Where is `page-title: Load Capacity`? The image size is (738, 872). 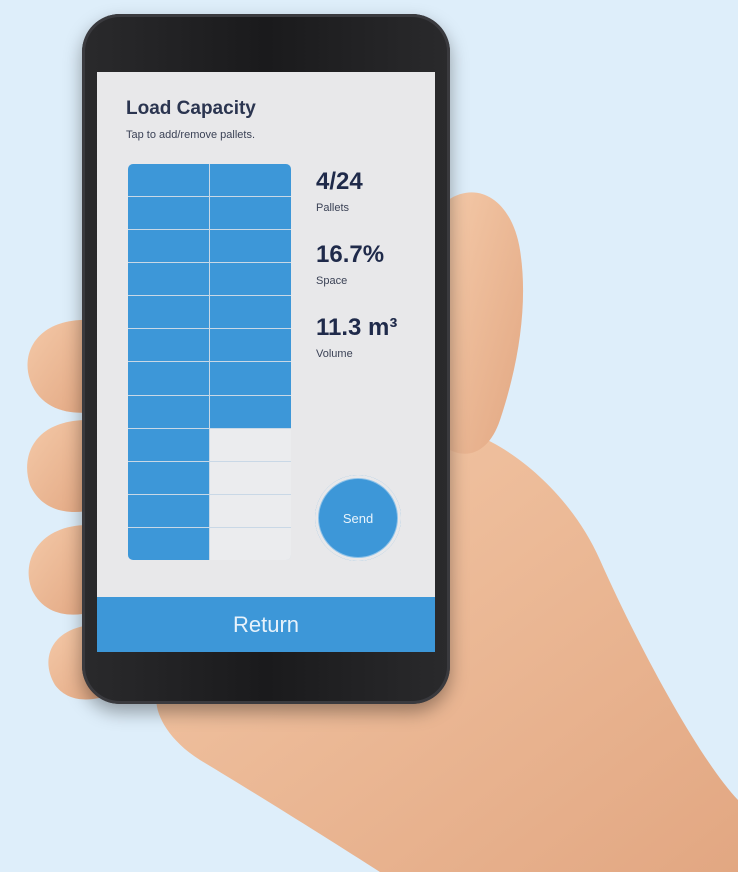
page-title: Load Capacity is located at coordinates (191, 108).